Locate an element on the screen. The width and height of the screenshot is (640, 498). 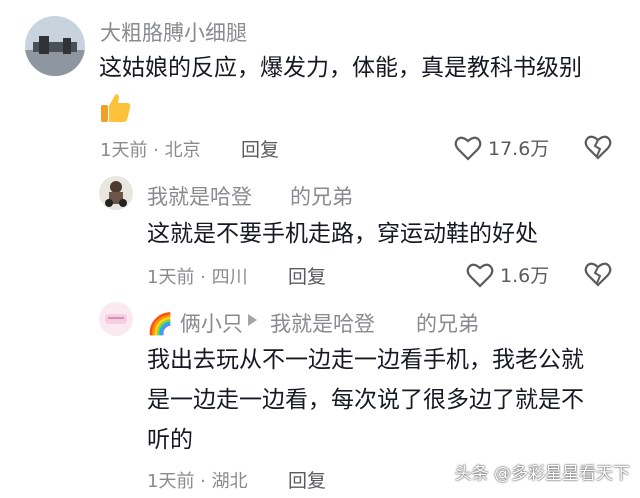
comment-text-line: 是一边走一边看，每次说了很多边了就是不 is located at coordinates (365, 400).